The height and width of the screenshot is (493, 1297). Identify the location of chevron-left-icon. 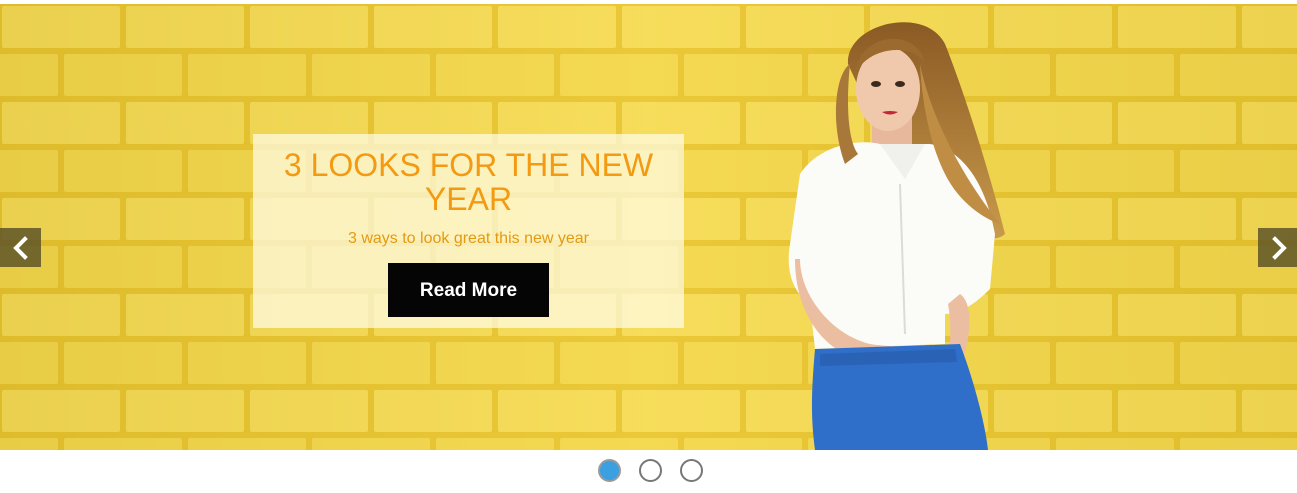
(20, 247).